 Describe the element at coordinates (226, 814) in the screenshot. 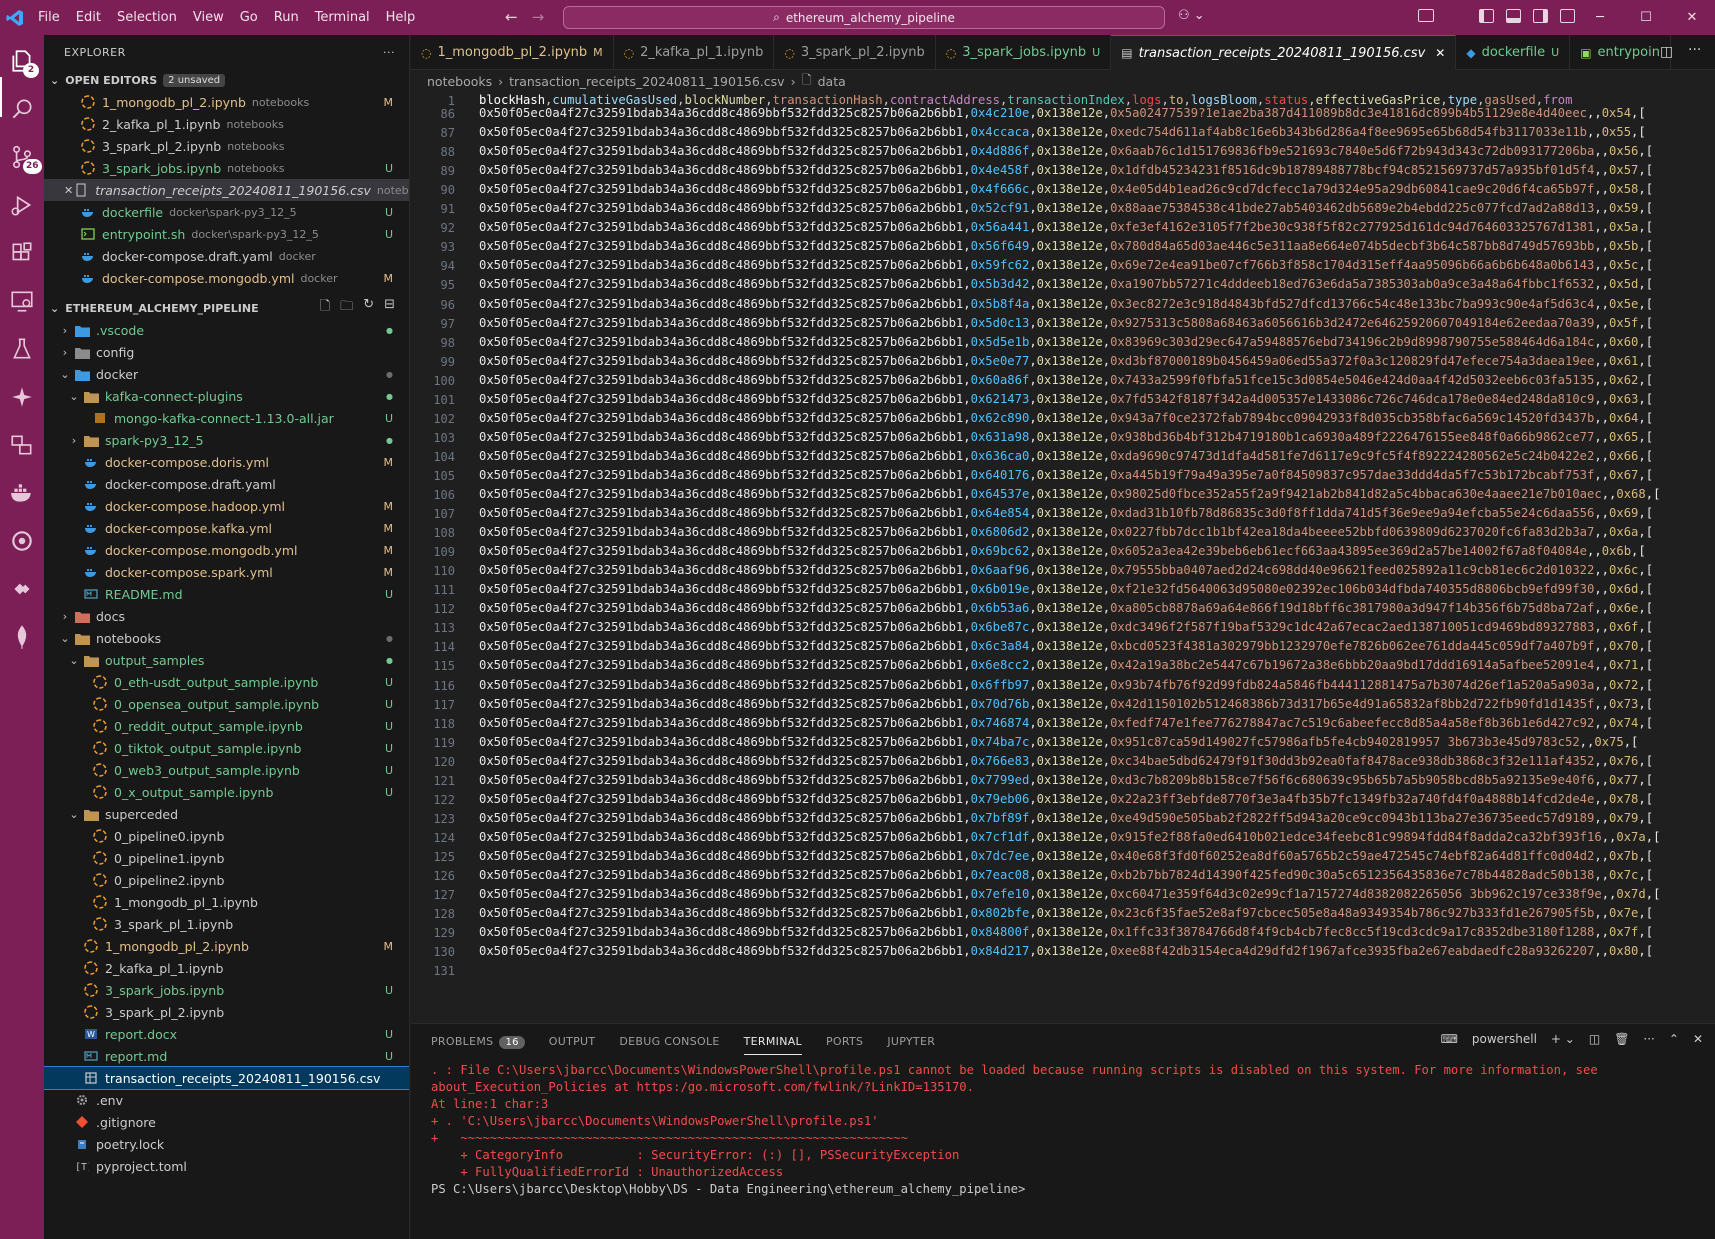

I see `folder-item: ⌄ superceded` at that location.